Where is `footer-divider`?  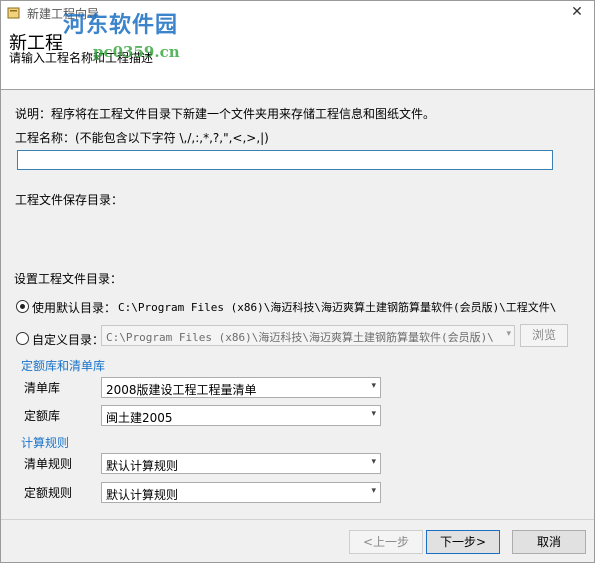 footer-divider is located at coordinates (297, 519).